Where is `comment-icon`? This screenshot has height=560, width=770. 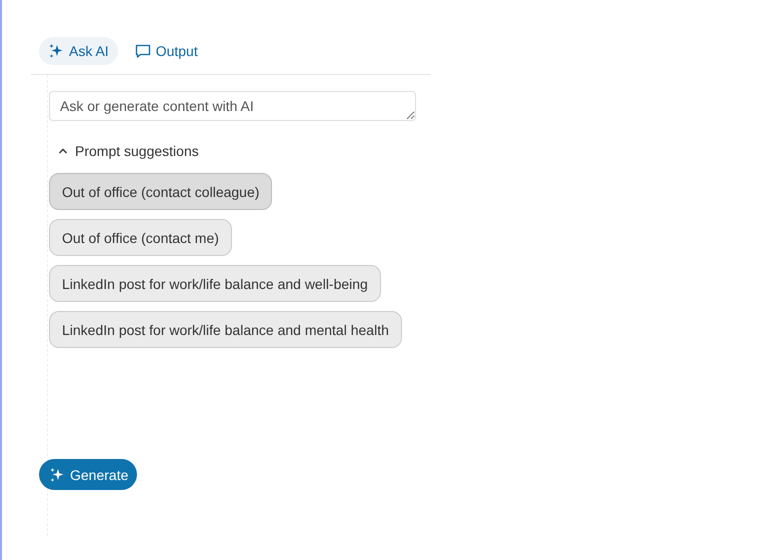
comment-icon is located at coordinates (142, 51).